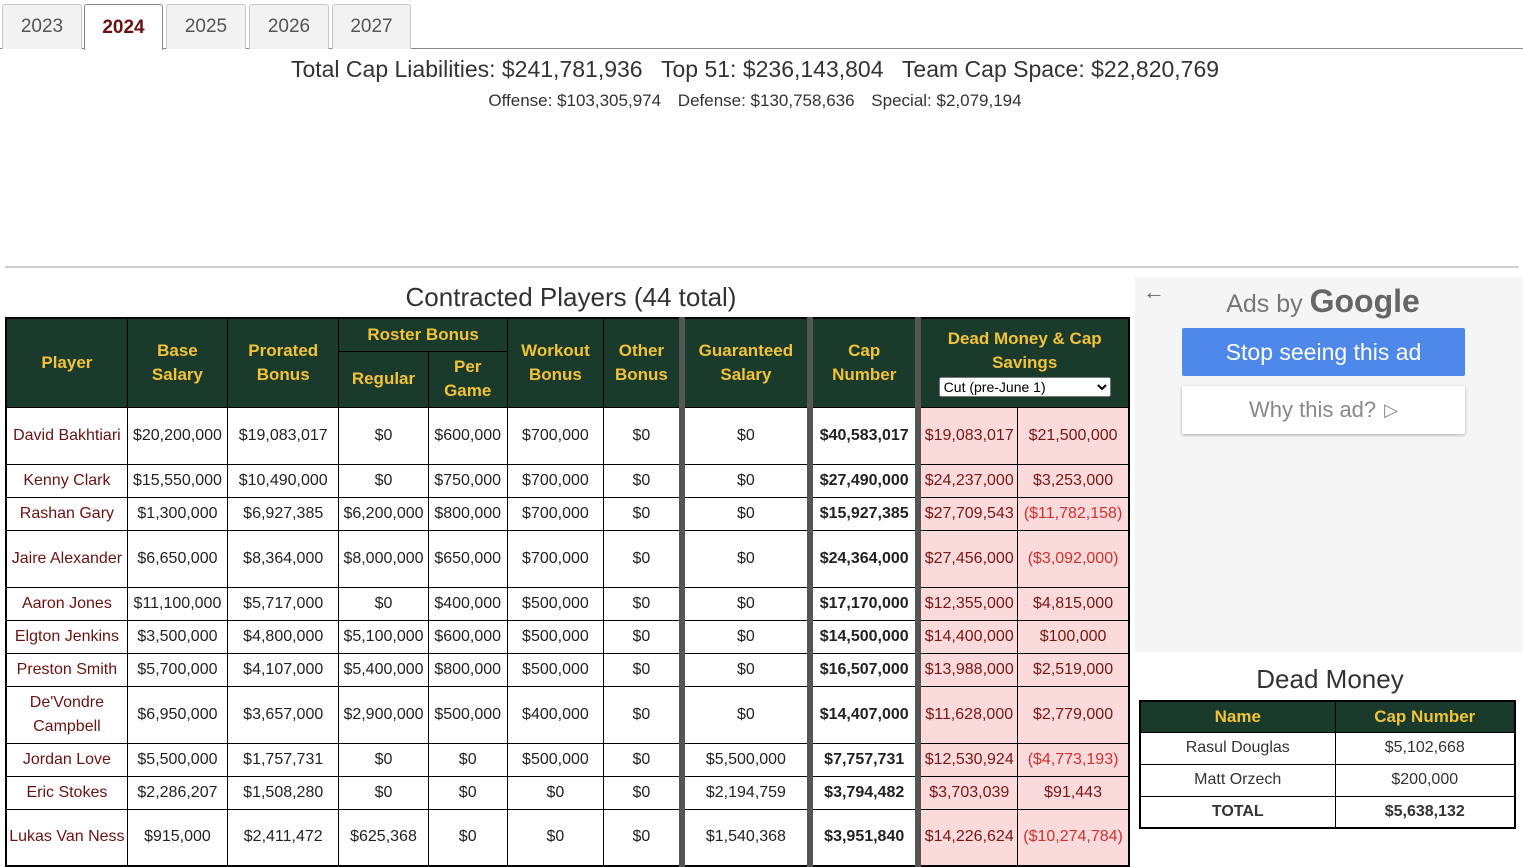  I want to click on player-name-cell: Preston Smith, so click(66, 669).